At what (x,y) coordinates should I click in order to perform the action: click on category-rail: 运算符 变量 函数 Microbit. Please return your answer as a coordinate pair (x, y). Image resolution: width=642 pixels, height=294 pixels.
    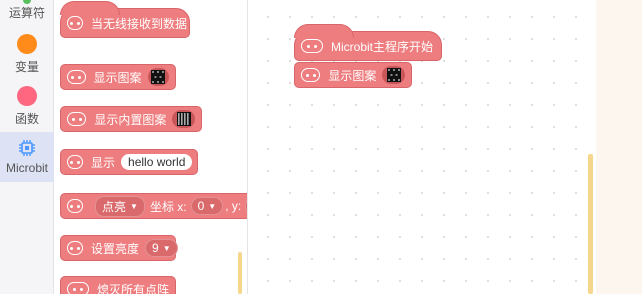
    Looking at the image, I should click on (27, 147).